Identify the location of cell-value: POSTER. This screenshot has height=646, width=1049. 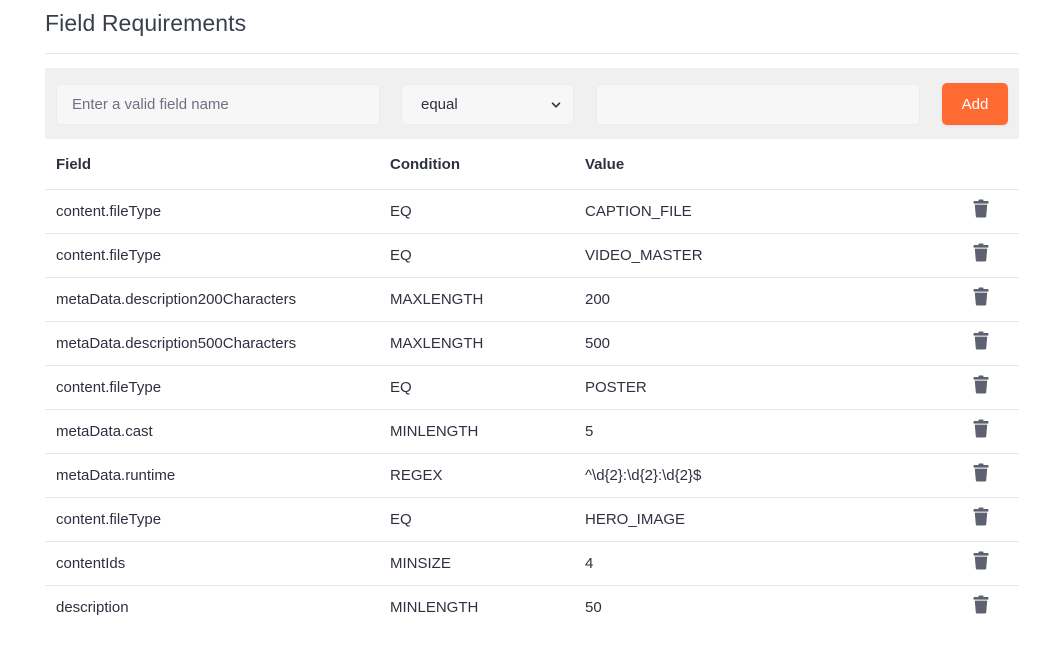
(775, 387).